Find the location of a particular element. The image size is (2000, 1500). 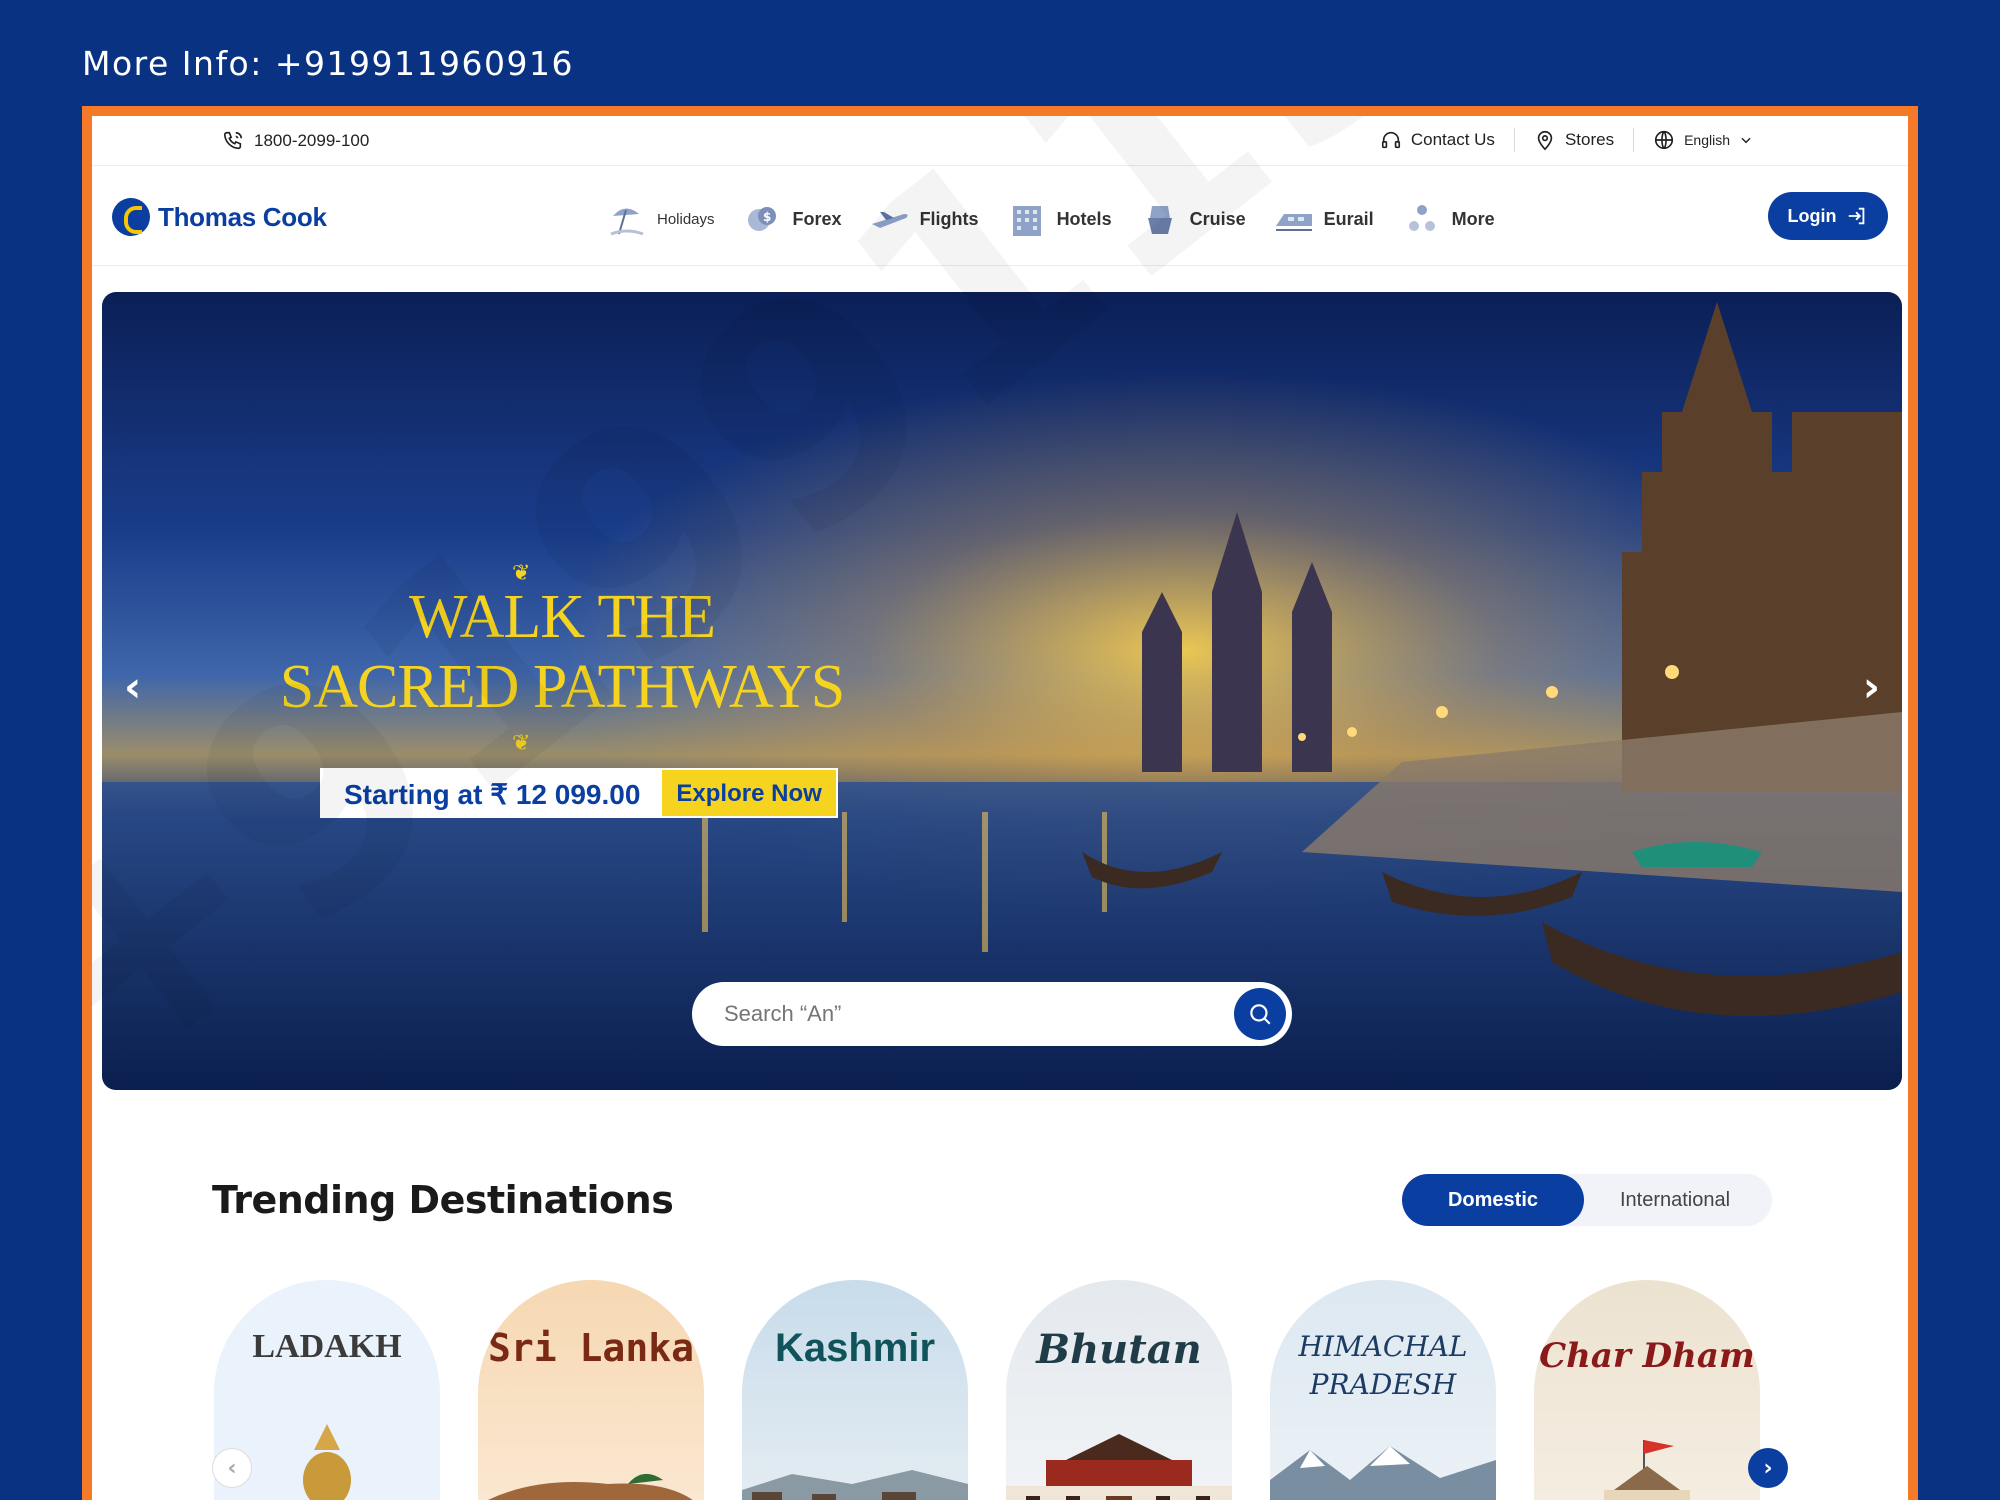

search-input is located at coordinates (979, 1014).